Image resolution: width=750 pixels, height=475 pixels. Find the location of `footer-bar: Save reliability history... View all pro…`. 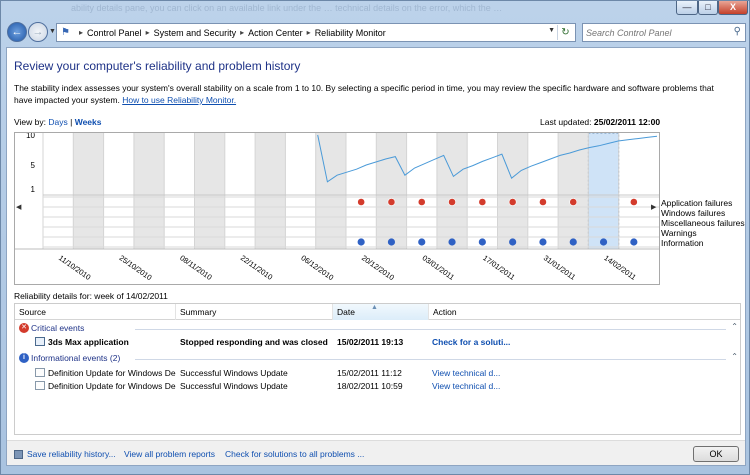

footer-bar: Save reliability history... View all pro… is located at coordinates (376, 452).